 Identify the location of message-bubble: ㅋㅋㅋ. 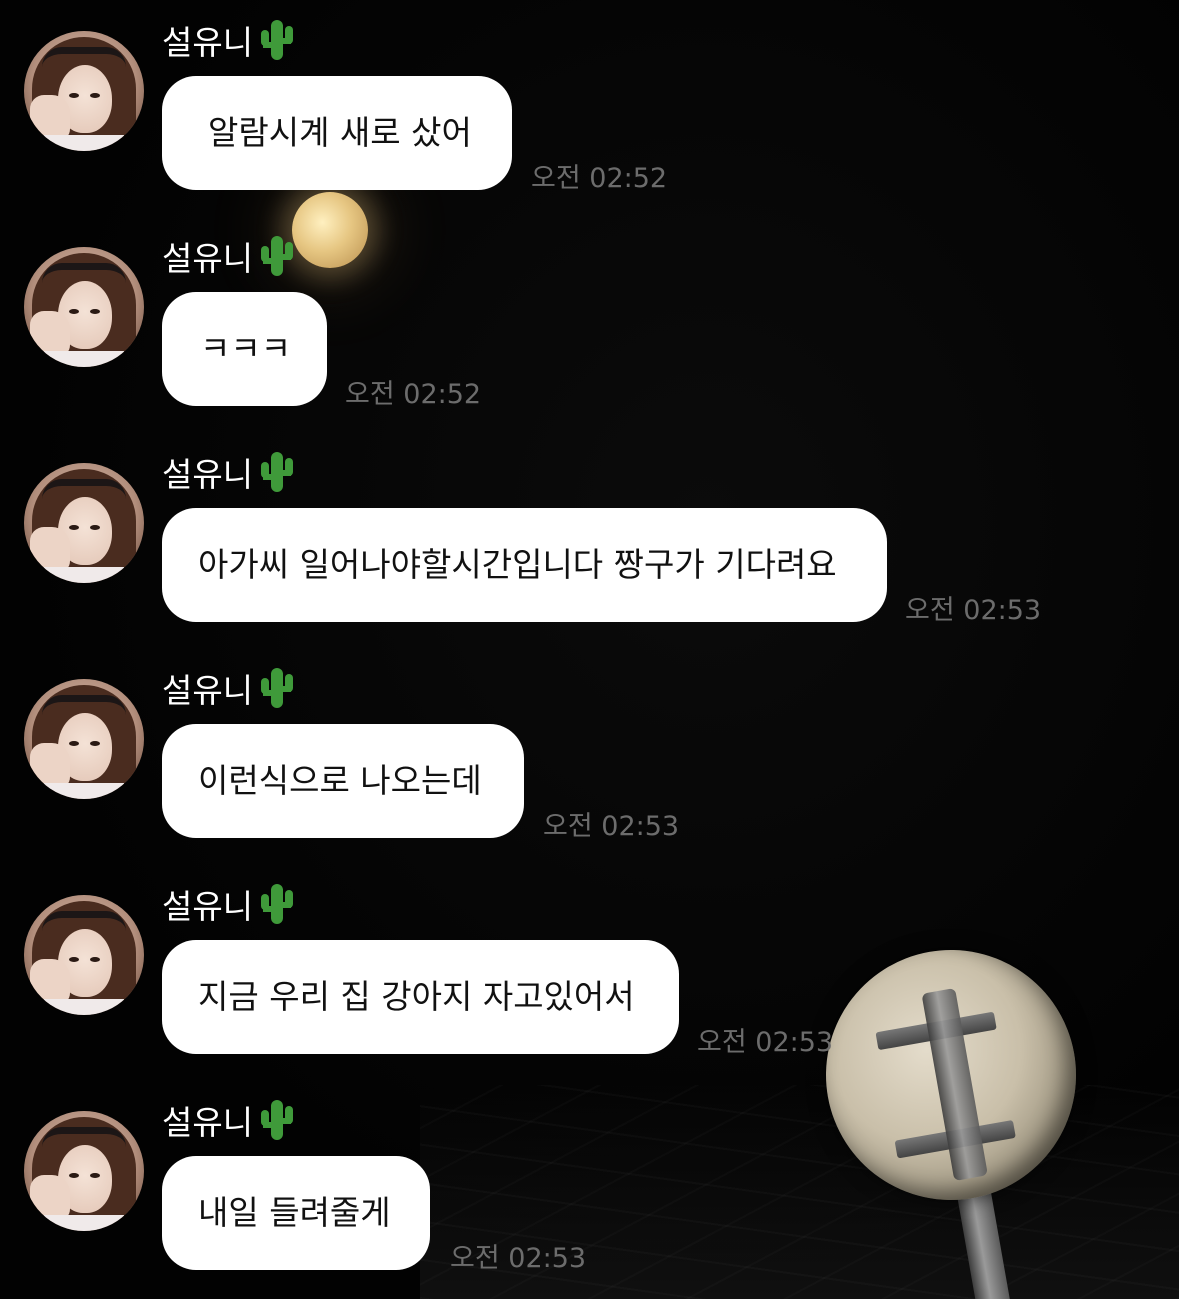
(244, 349).